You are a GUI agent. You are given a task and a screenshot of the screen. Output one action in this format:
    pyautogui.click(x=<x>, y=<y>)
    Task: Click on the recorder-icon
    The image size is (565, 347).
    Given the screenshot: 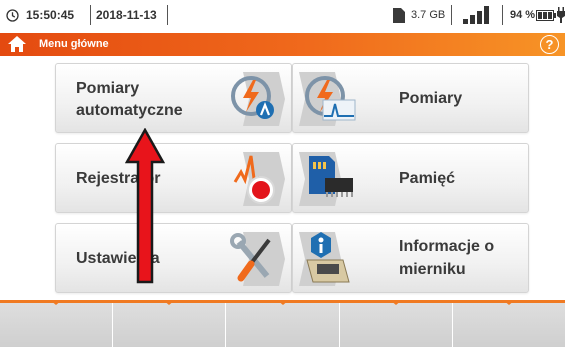 What is the action you would take?
    pyautogui.click(x=253, y=179)
    